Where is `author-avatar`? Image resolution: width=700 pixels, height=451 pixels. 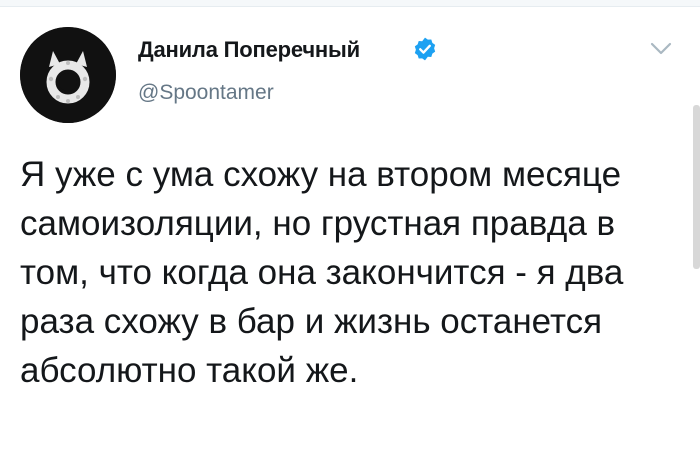
author-avatar is located at coordinates (68, 75).